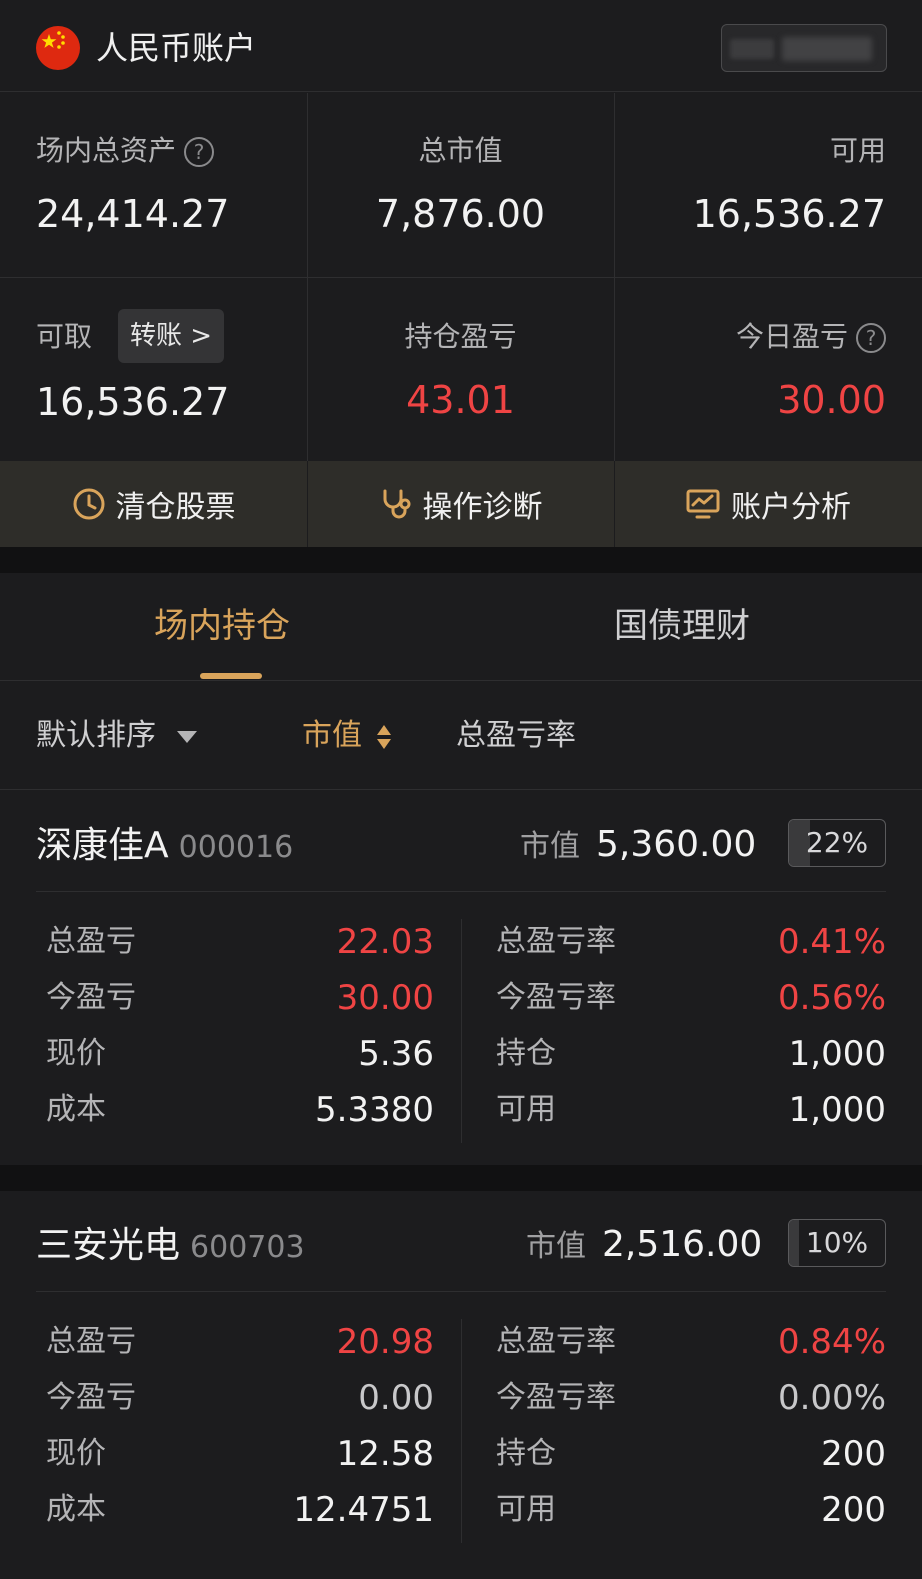 This screenshot has height=1579, width=922. Describe the element at coordinates (461, 46) in the screenshot. I see `account-header: 人民币账户` at that location.